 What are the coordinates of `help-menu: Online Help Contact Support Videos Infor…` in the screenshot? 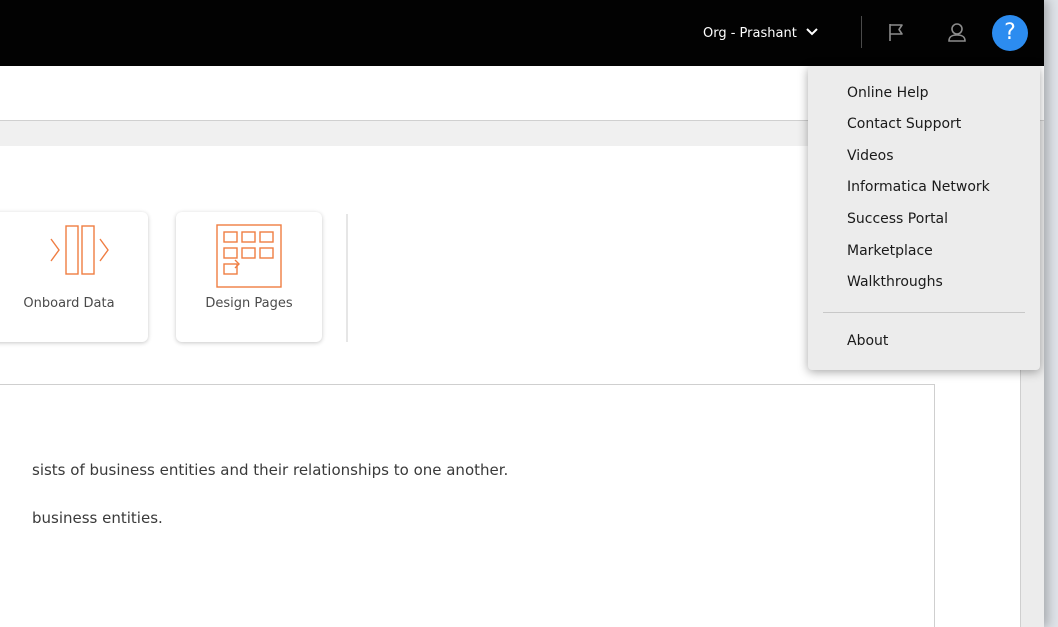 It's located at (924, 218).